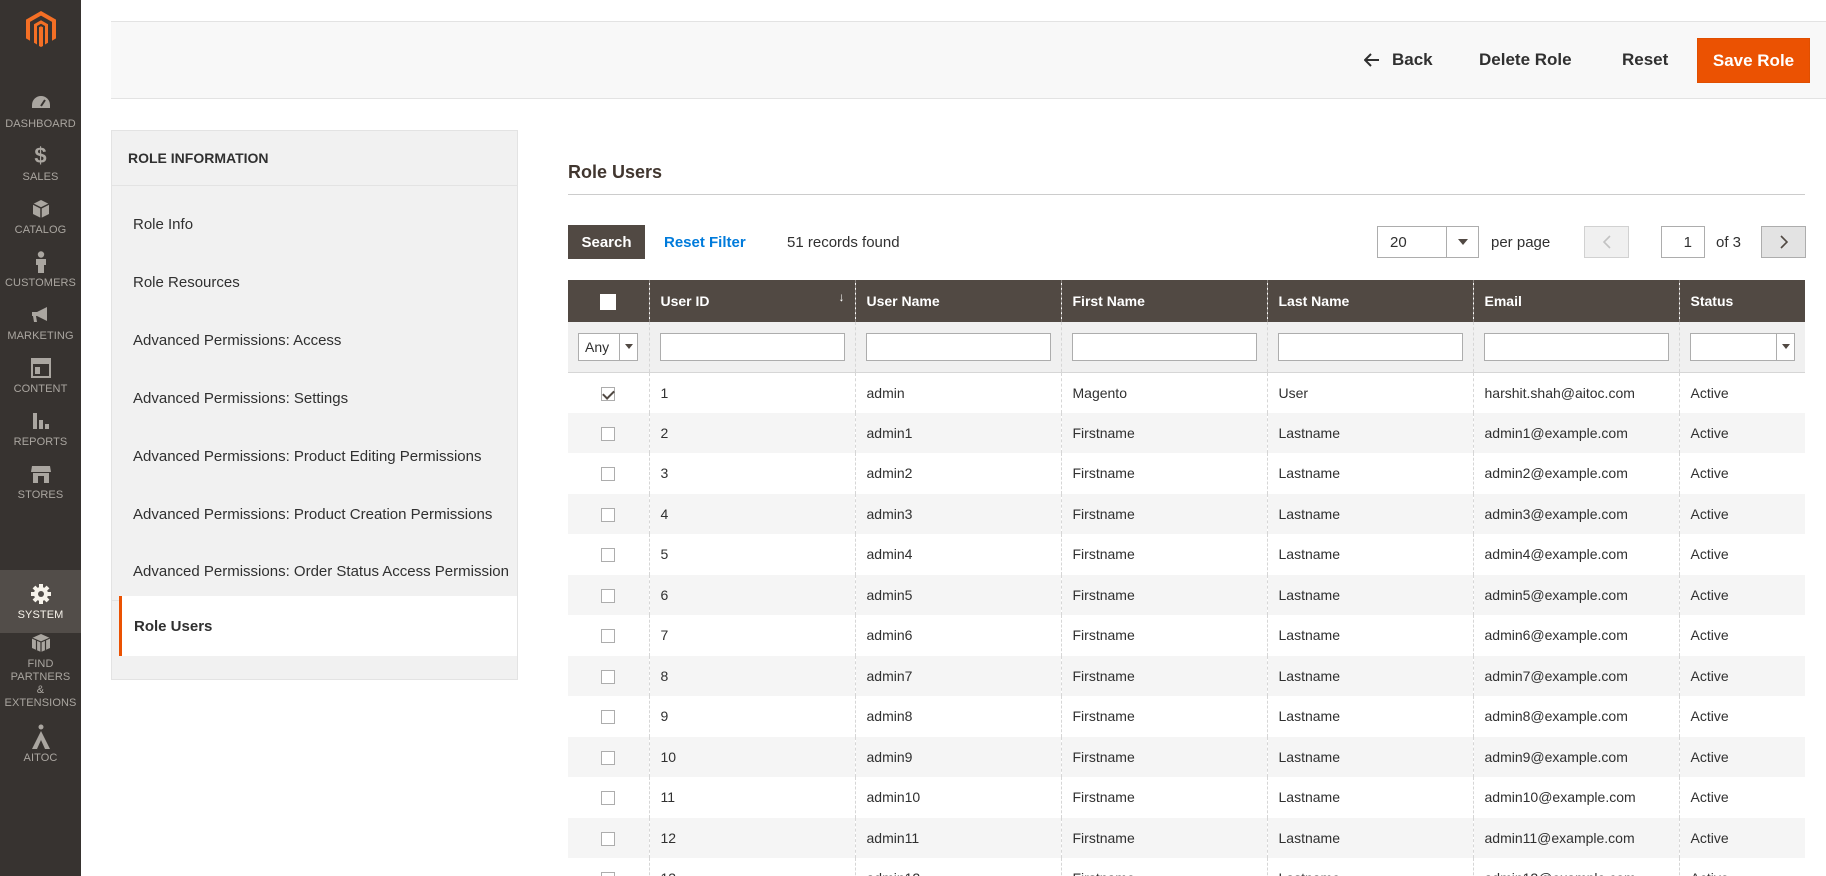 This screenshot has height=876, width=1826. Describe the element at coordinates (1462, 242) in the screenshot. I see `chevron-down-icon` at that location.